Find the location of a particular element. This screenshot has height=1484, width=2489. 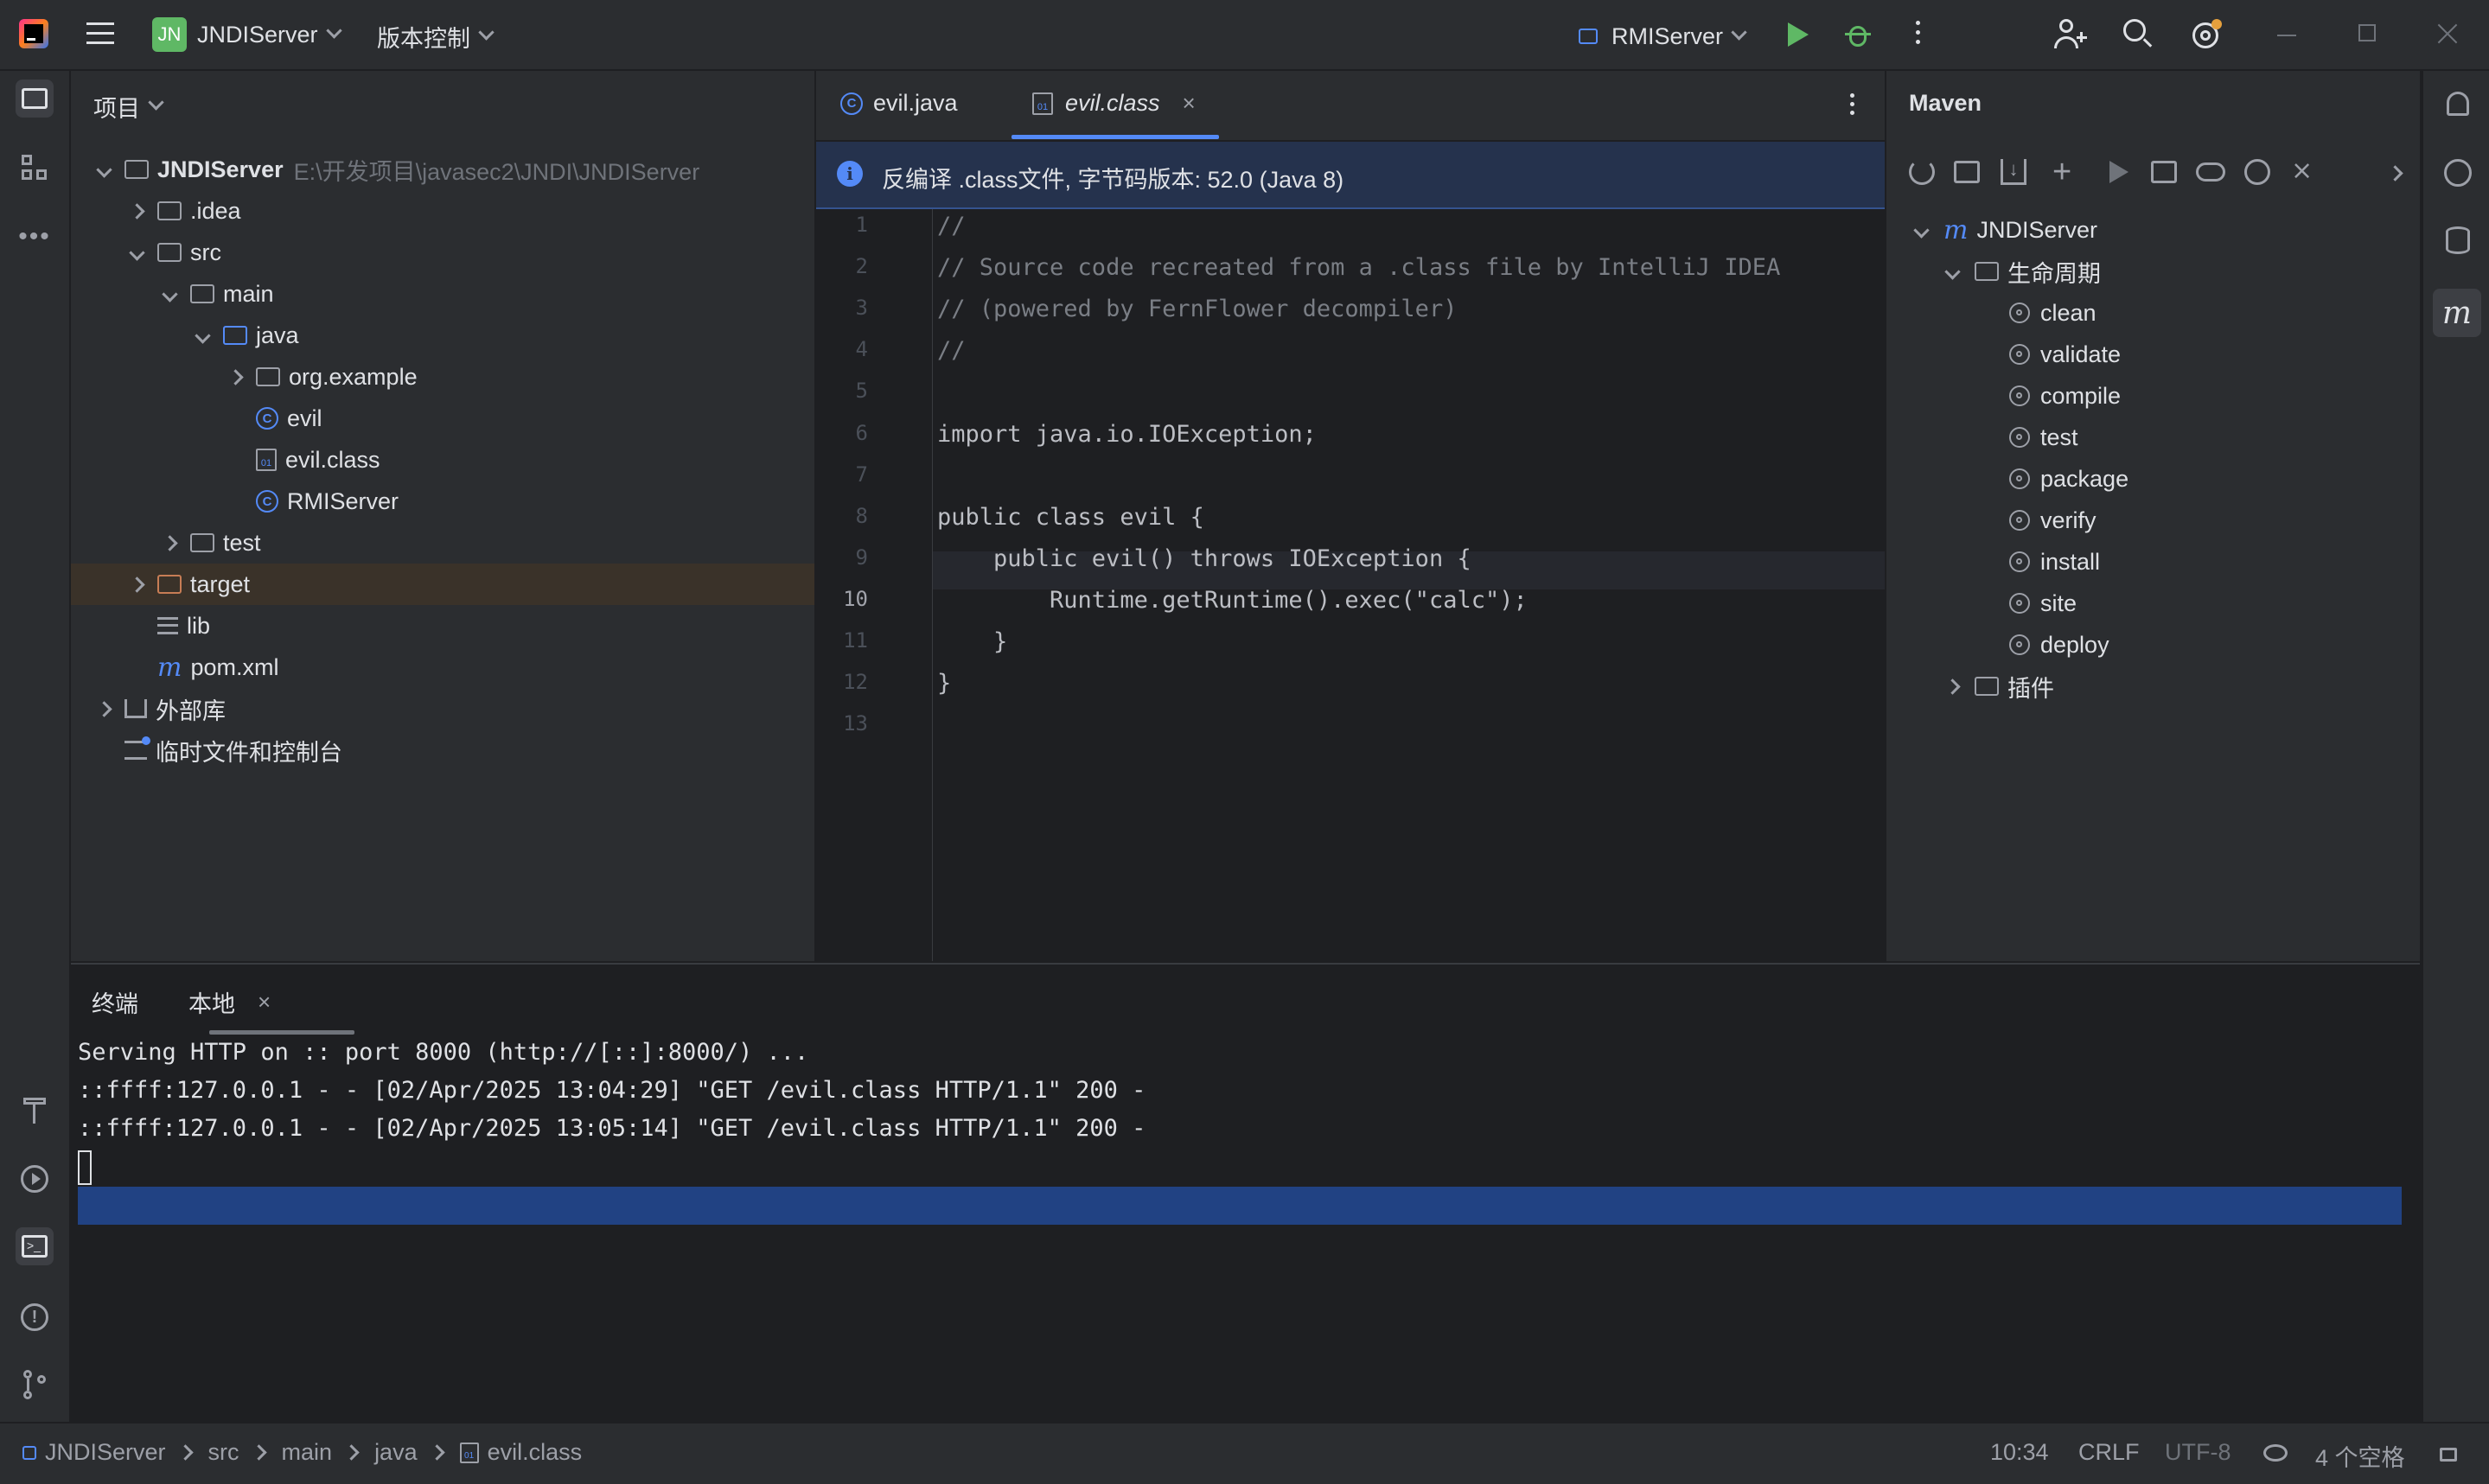

code-line: // (powered by FernFlower decompiler) is located at coordinates (1197, 309).